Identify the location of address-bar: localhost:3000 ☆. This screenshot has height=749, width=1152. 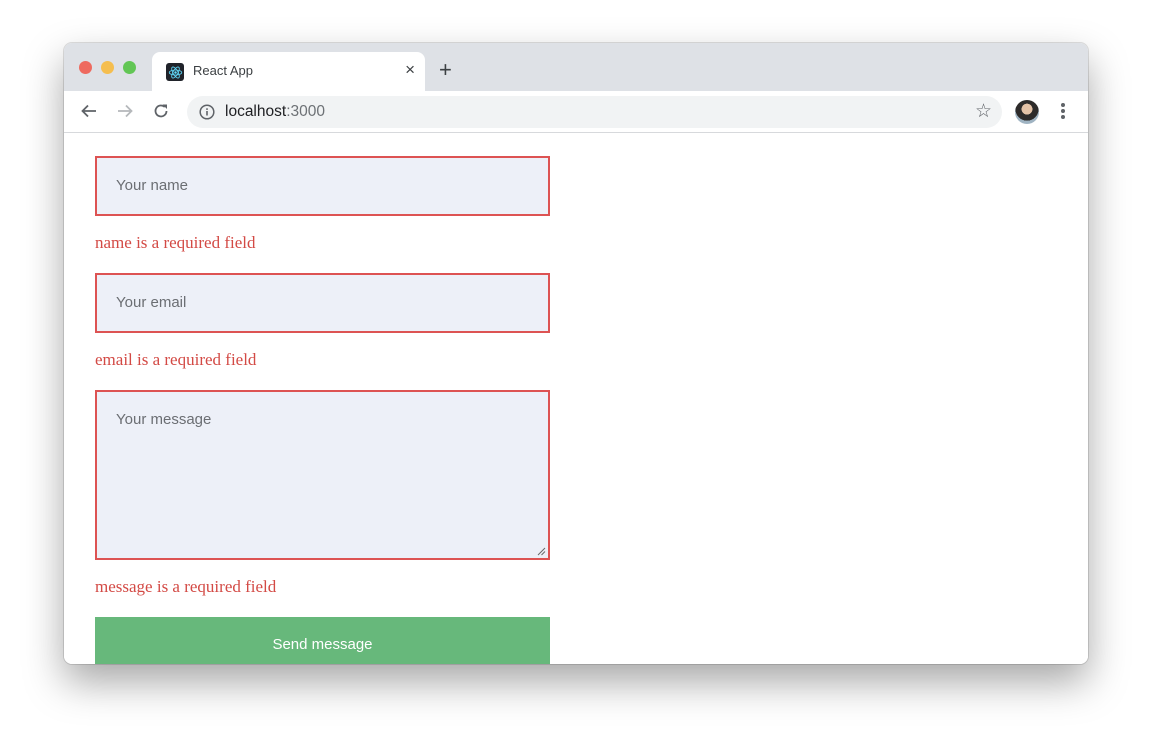
(594, 112).